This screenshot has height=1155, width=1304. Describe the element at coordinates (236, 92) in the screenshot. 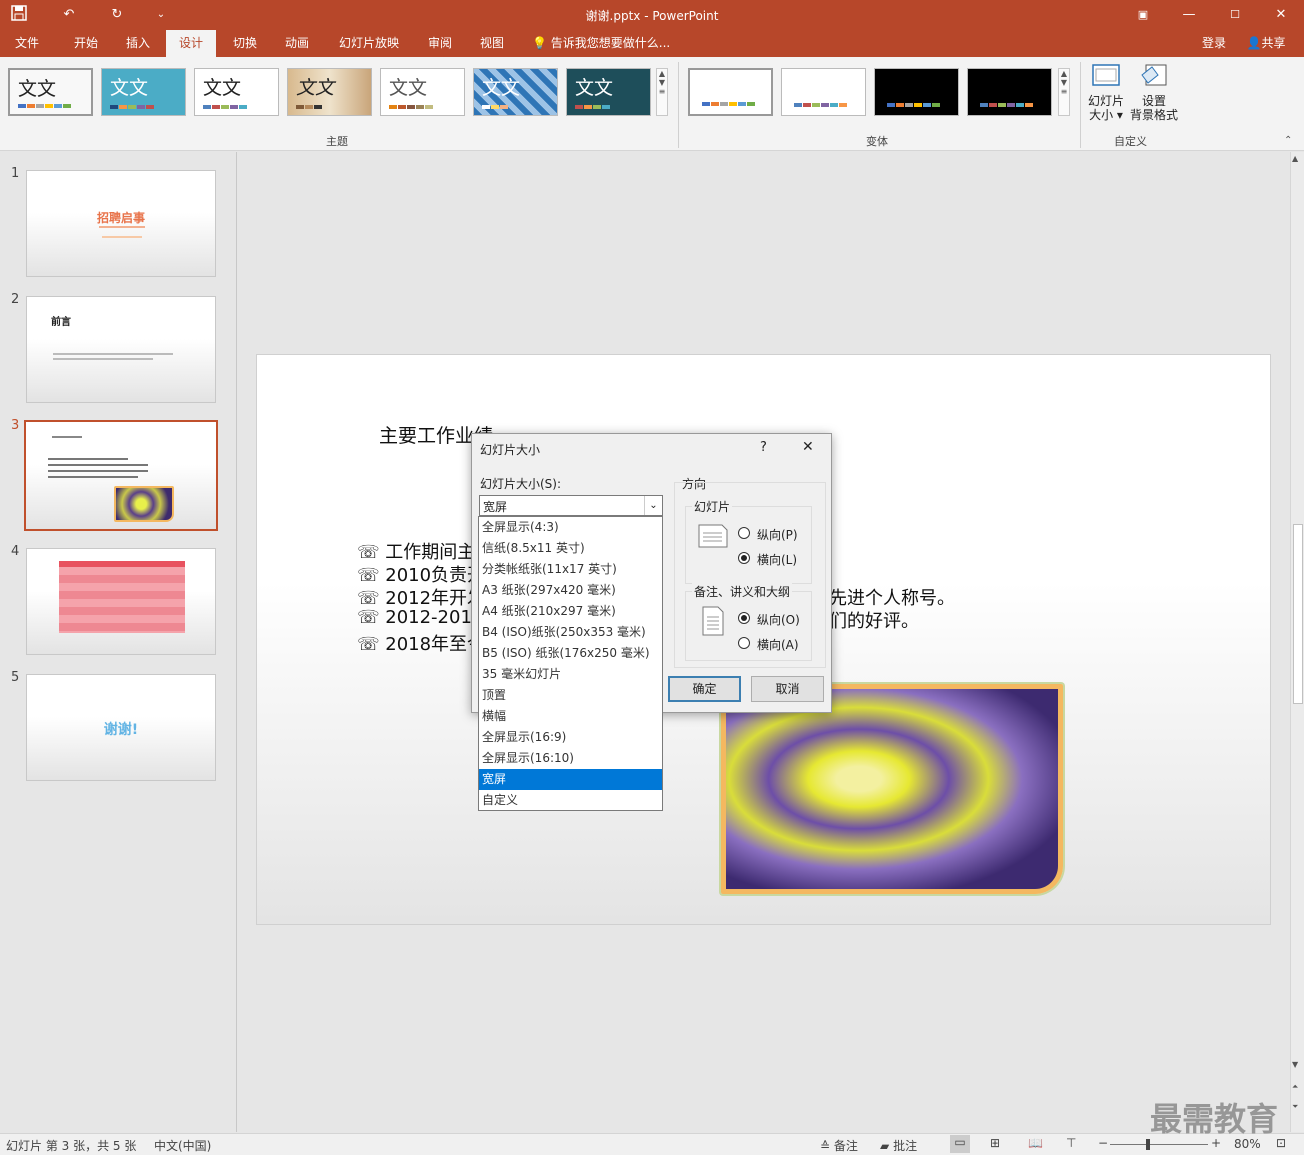

I see `theme-plain: 文文` at that location.